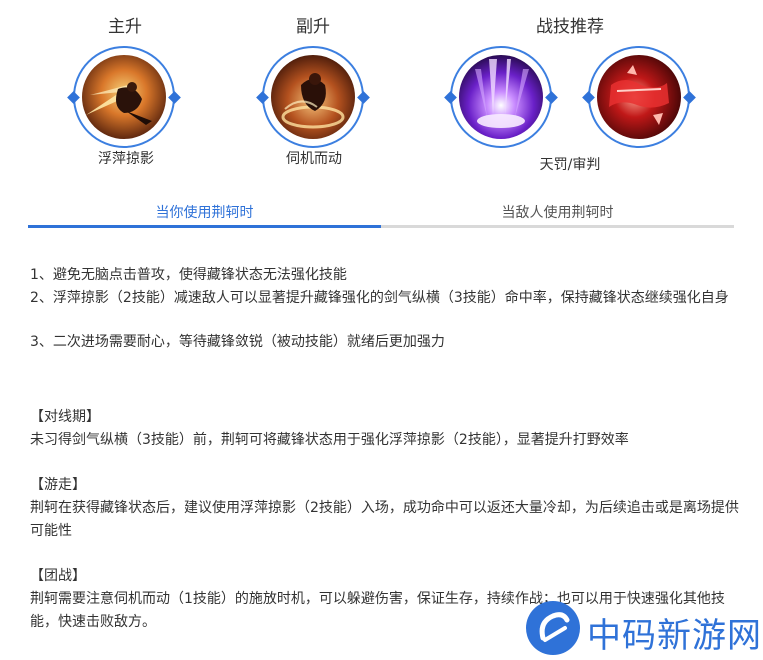 Image resolution: width=763 pixels, height=660 pixels. Describe the element at coordinates (237, 342) in the screenshot. I see `tip-3: 3、二次进场需要耐心，等待藏锋敛锐（被动技能）就绪后更加强力` at that location.